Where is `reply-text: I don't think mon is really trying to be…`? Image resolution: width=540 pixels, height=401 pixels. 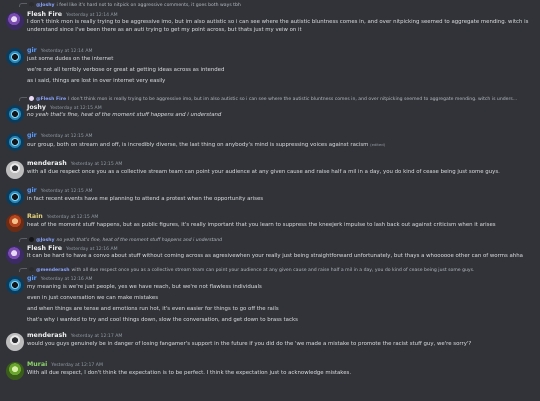
reply-text: I don't think mon is really trying to be… is located at coordinates (293, 99).